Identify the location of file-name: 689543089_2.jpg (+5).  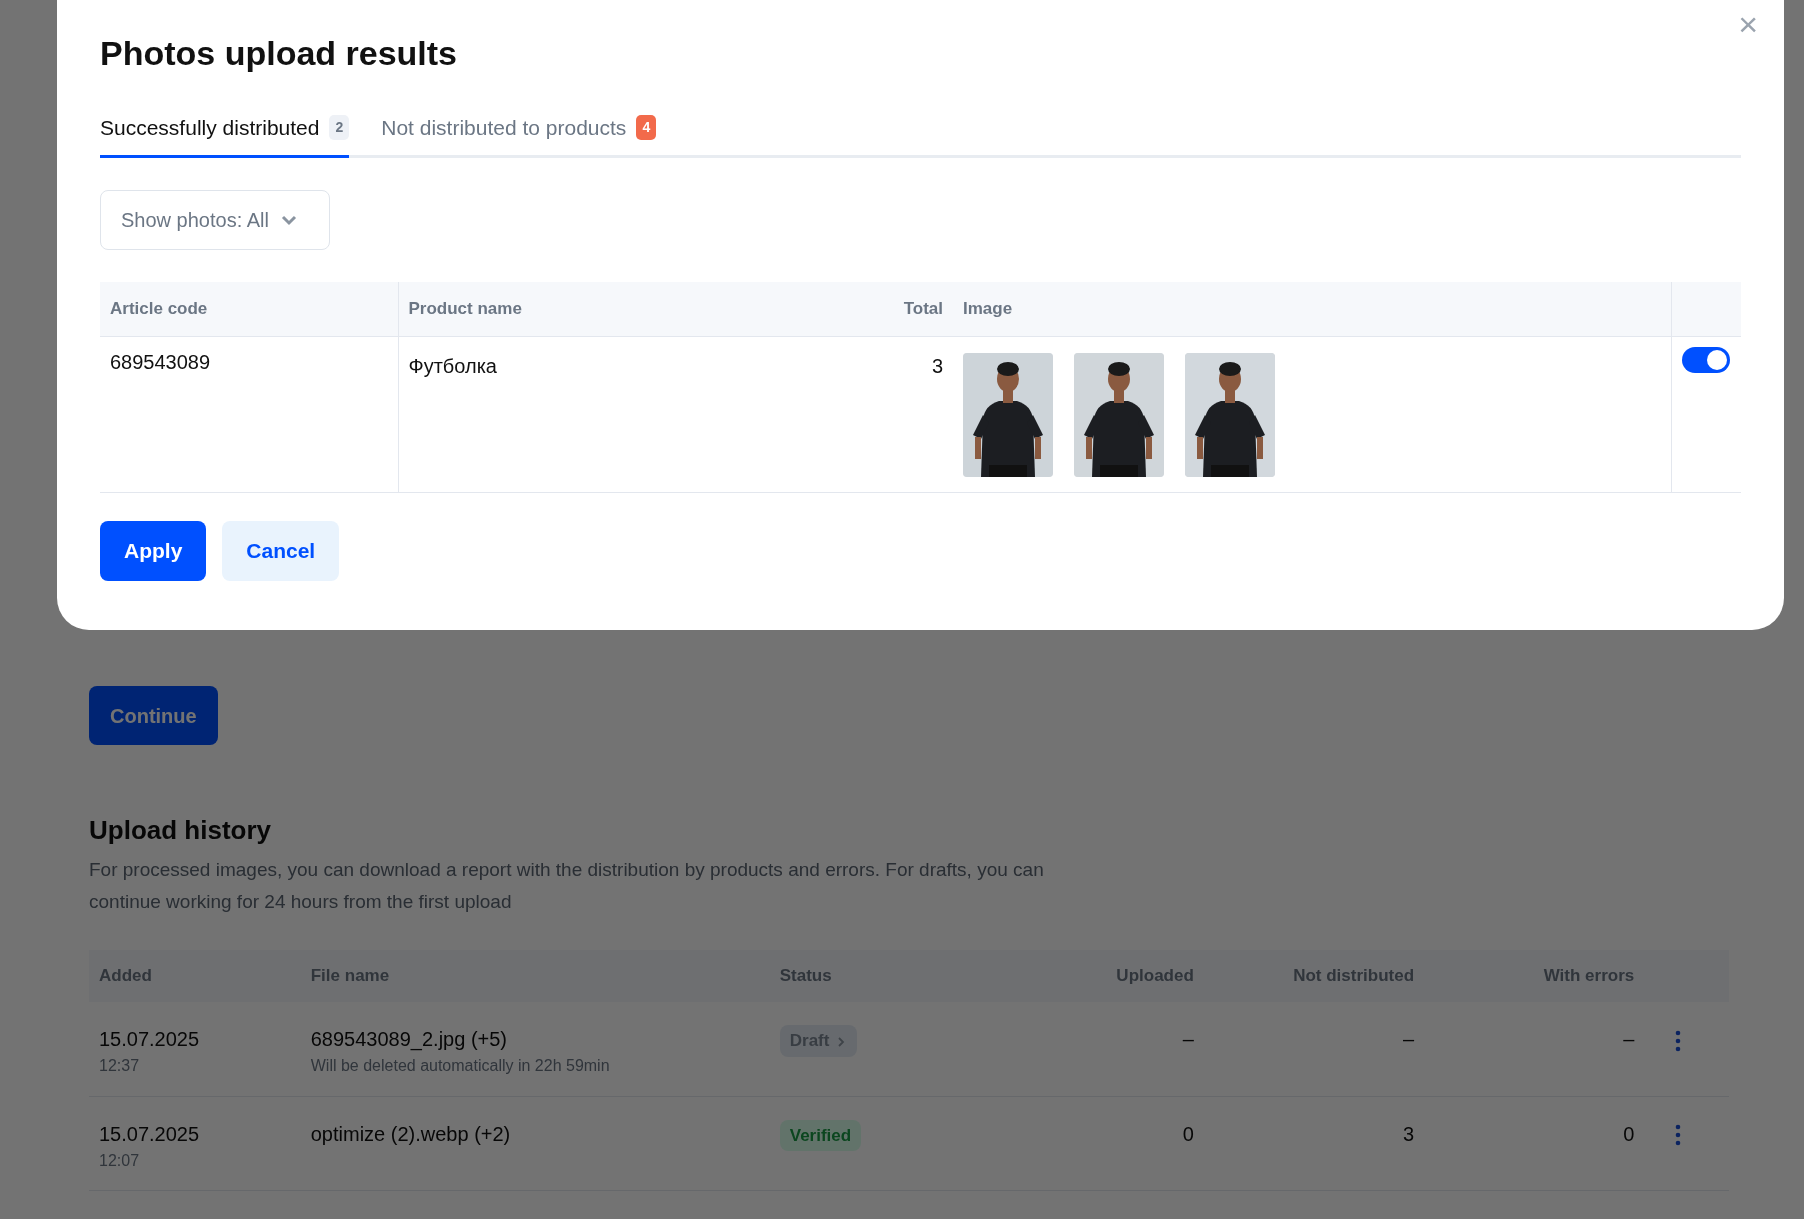
(409, 1040).